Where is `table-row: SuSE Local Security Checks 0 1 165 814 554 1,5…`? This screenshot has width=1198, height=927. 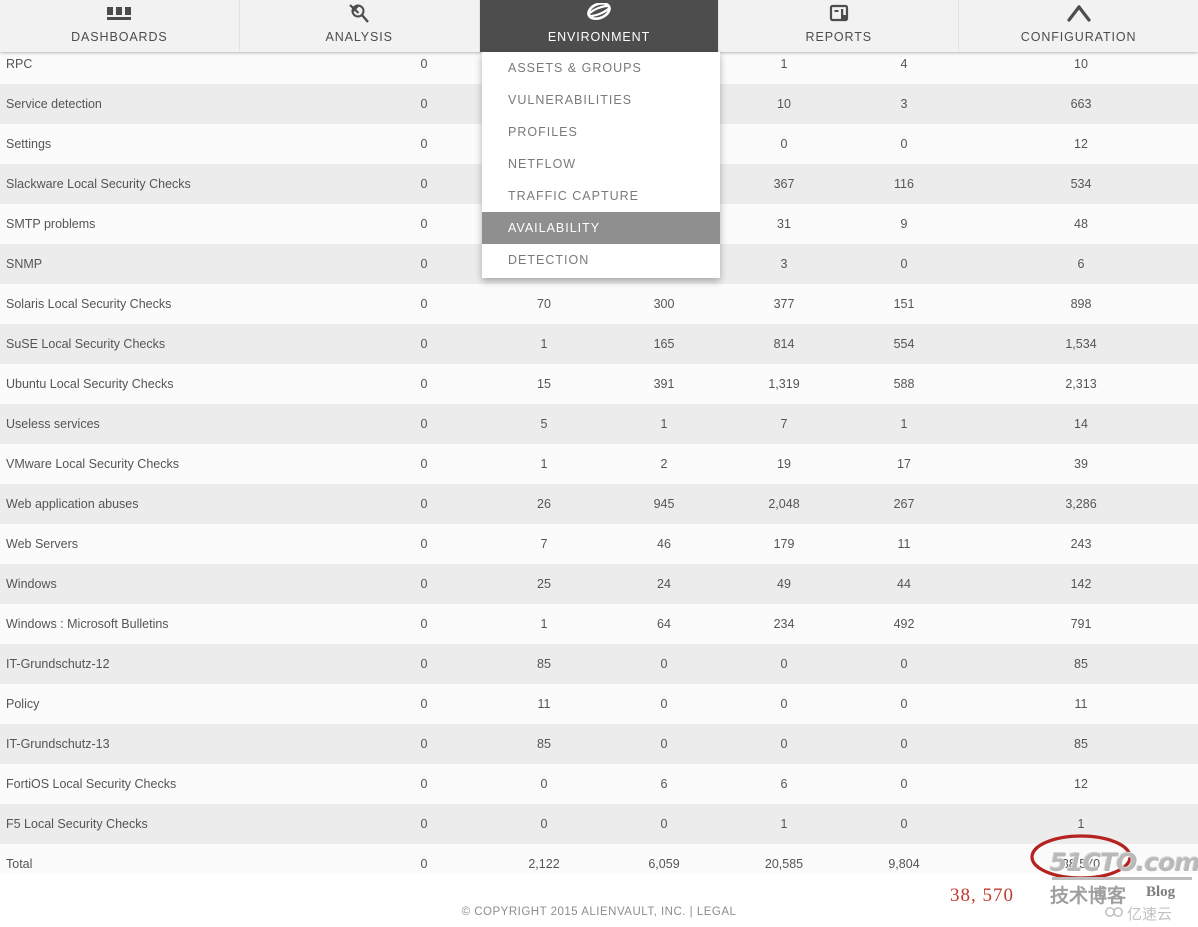 table-row: SuSE Local Security Checks 0 1 165 814 554 1,5… is located at coordinates (599, 344).